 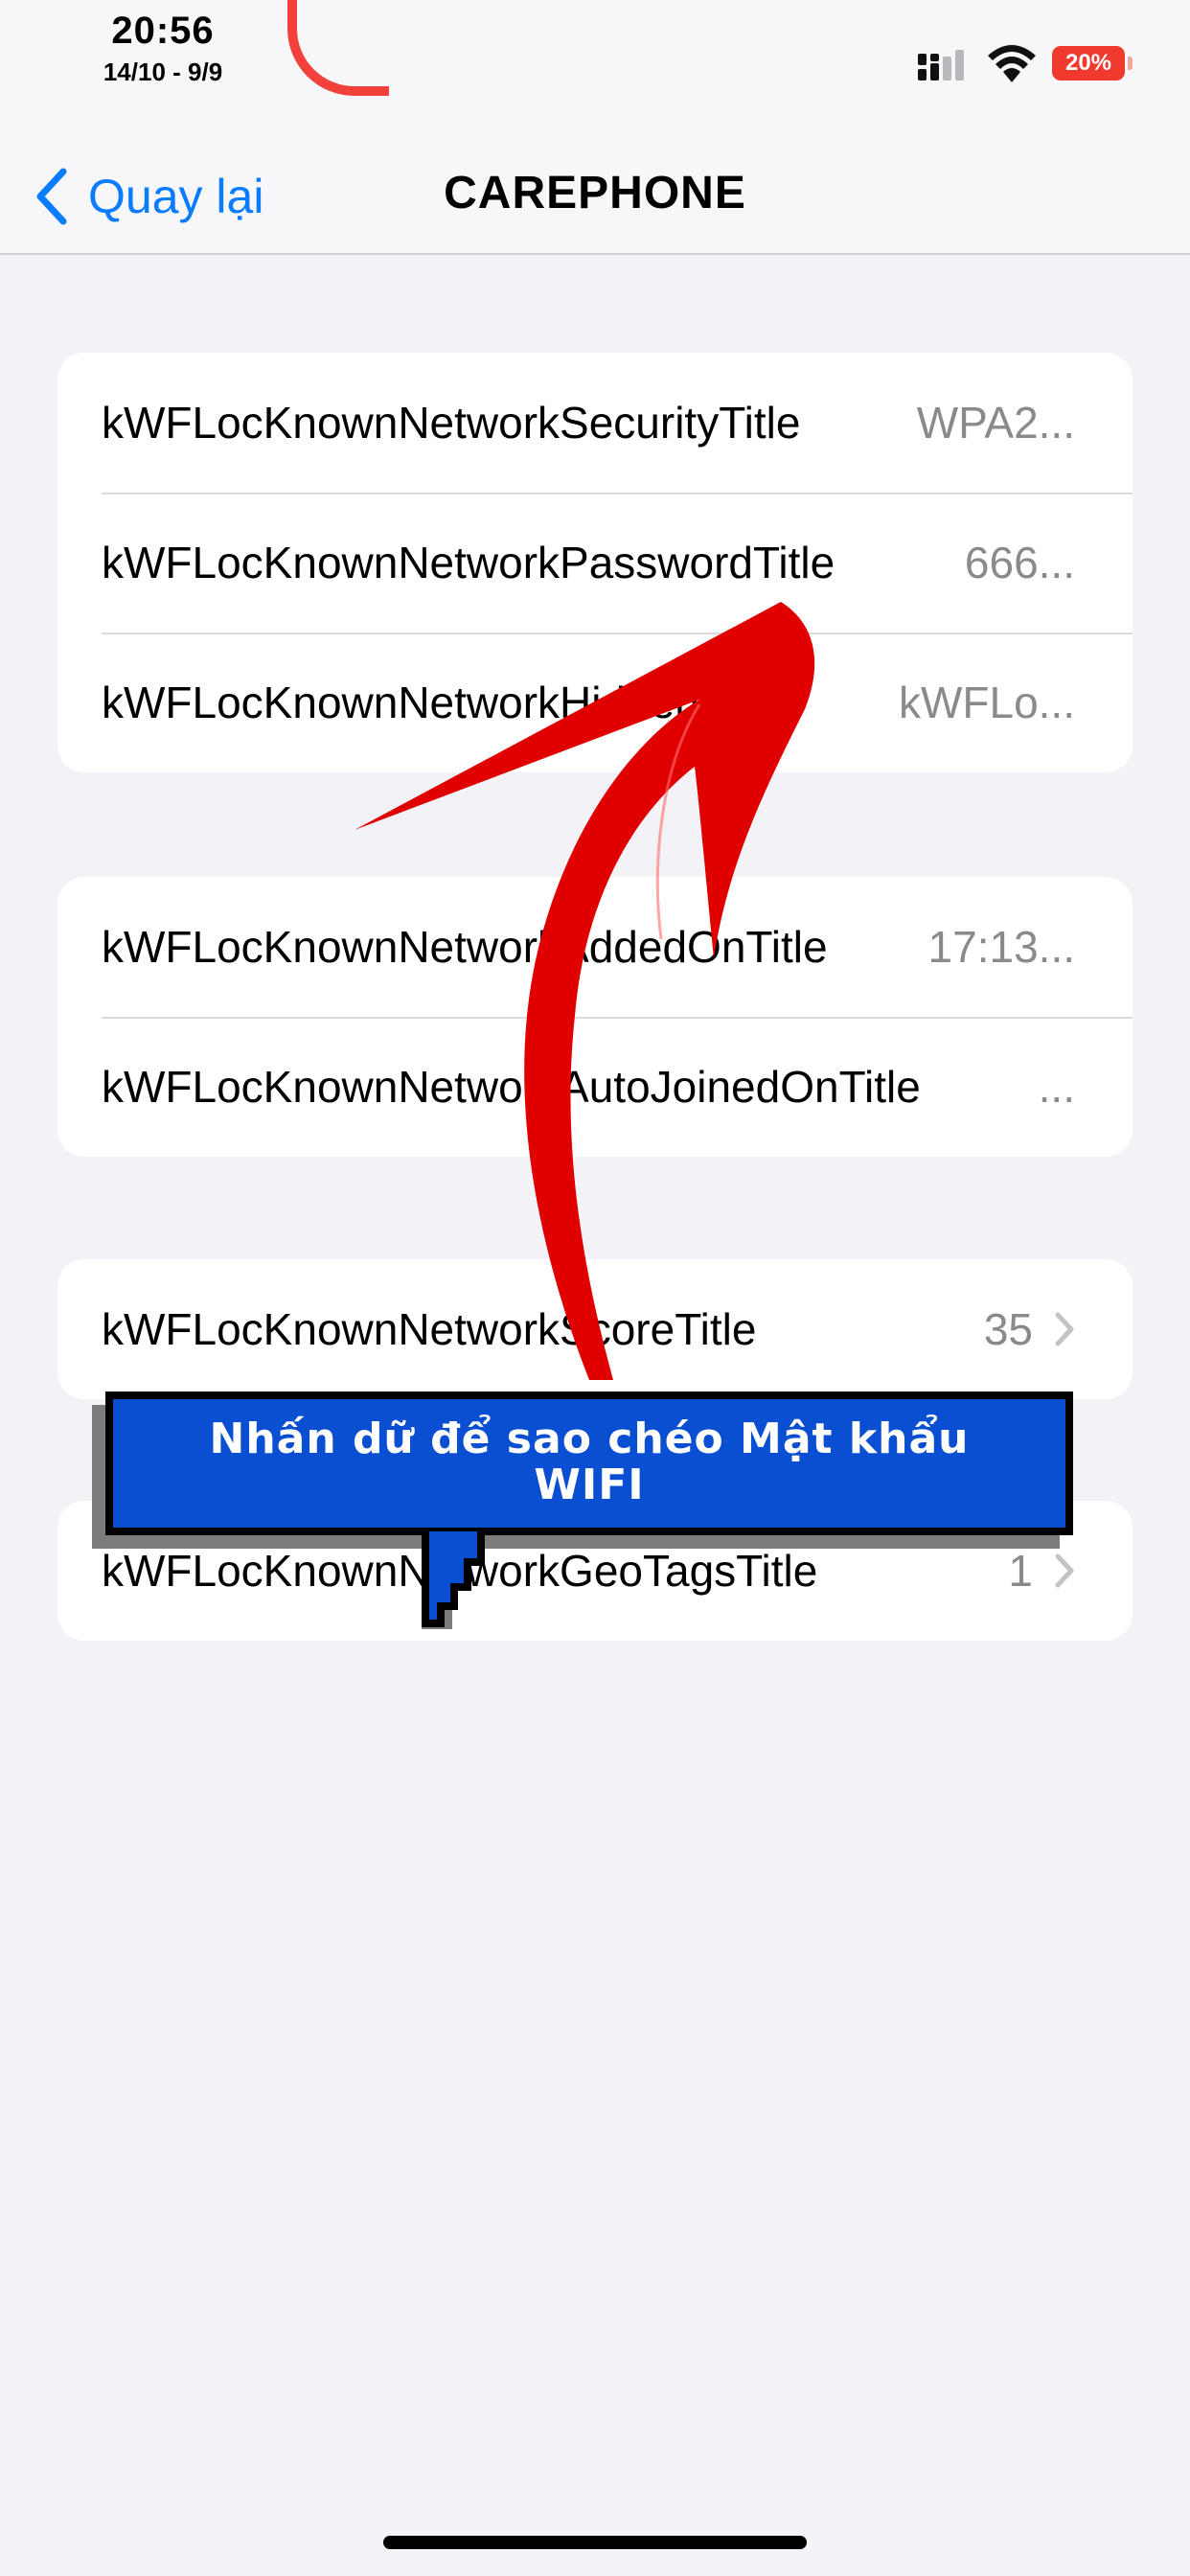 What do you see at coordinates (590, 1438) in the screenshot?
I see `instruction-line-1: Nhấn dữ để sao chéo Mật khẩu` at bounding box center [590, 1438].